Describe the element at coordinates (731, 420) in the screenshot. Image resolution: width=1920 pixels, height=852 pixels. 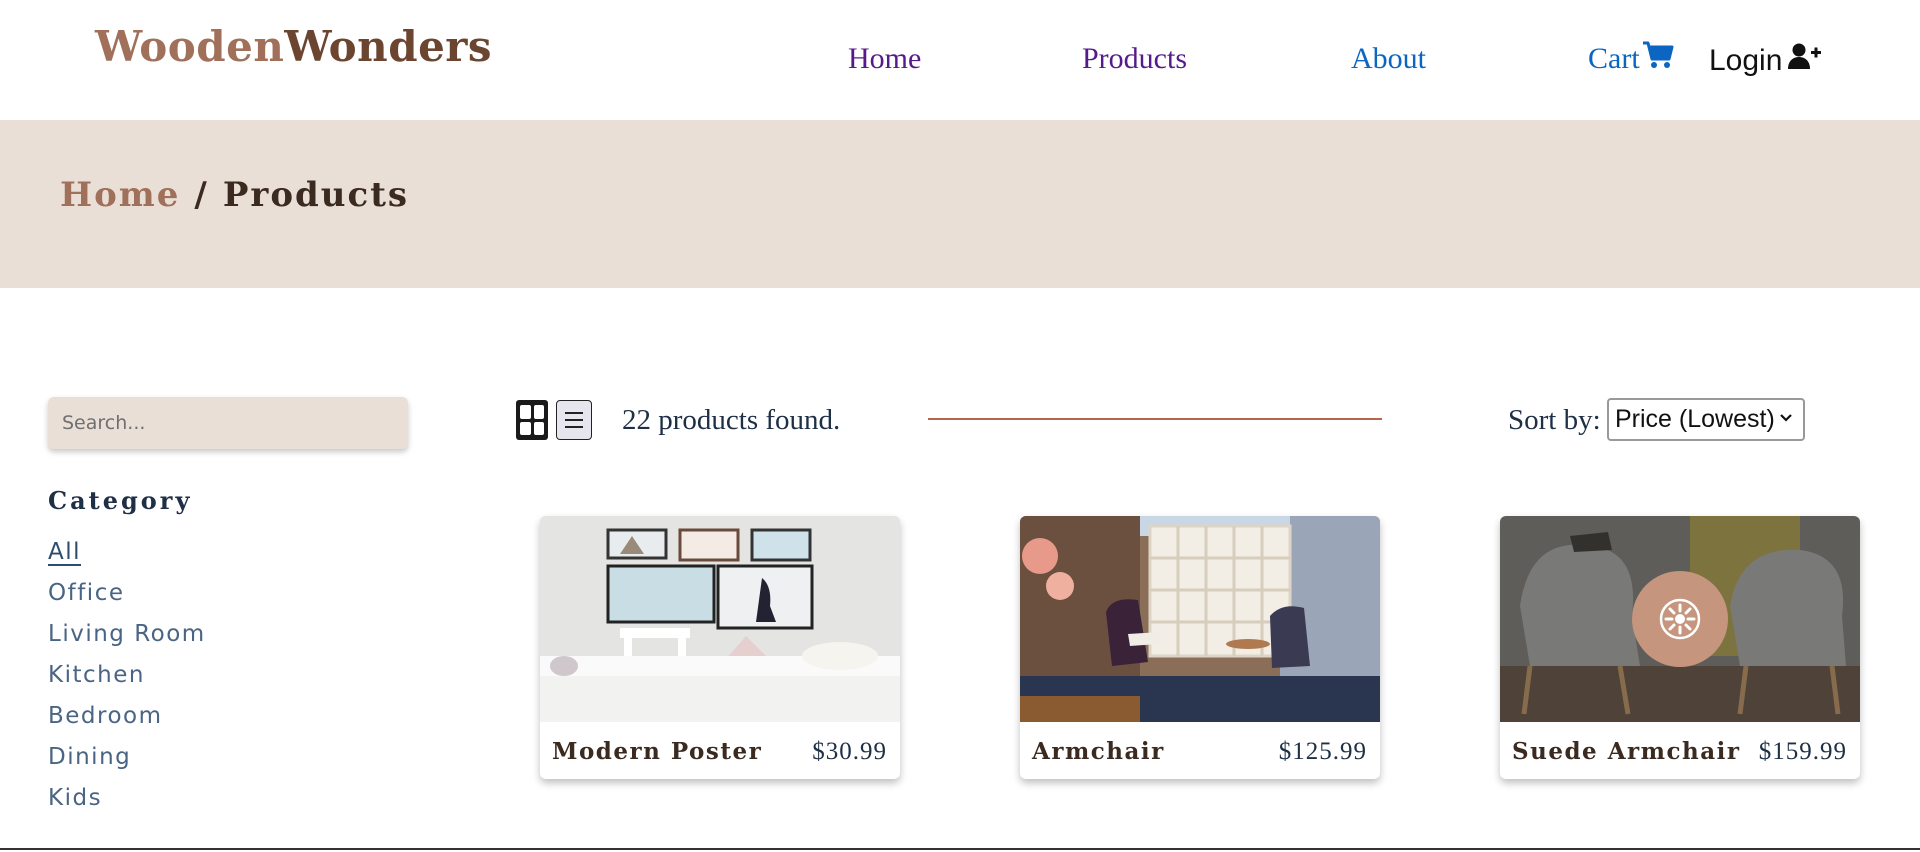
I see `products-count: 22 products found.` at that location.